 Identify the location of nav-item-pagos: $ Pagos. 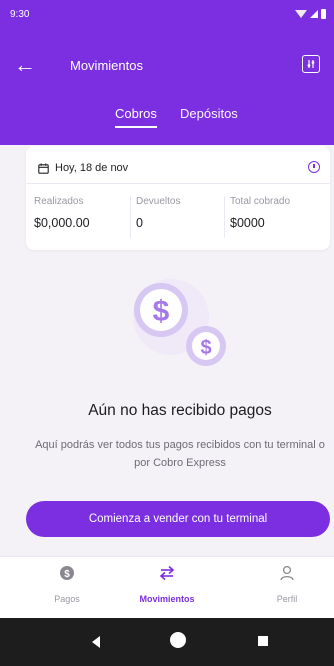
(67, 584).